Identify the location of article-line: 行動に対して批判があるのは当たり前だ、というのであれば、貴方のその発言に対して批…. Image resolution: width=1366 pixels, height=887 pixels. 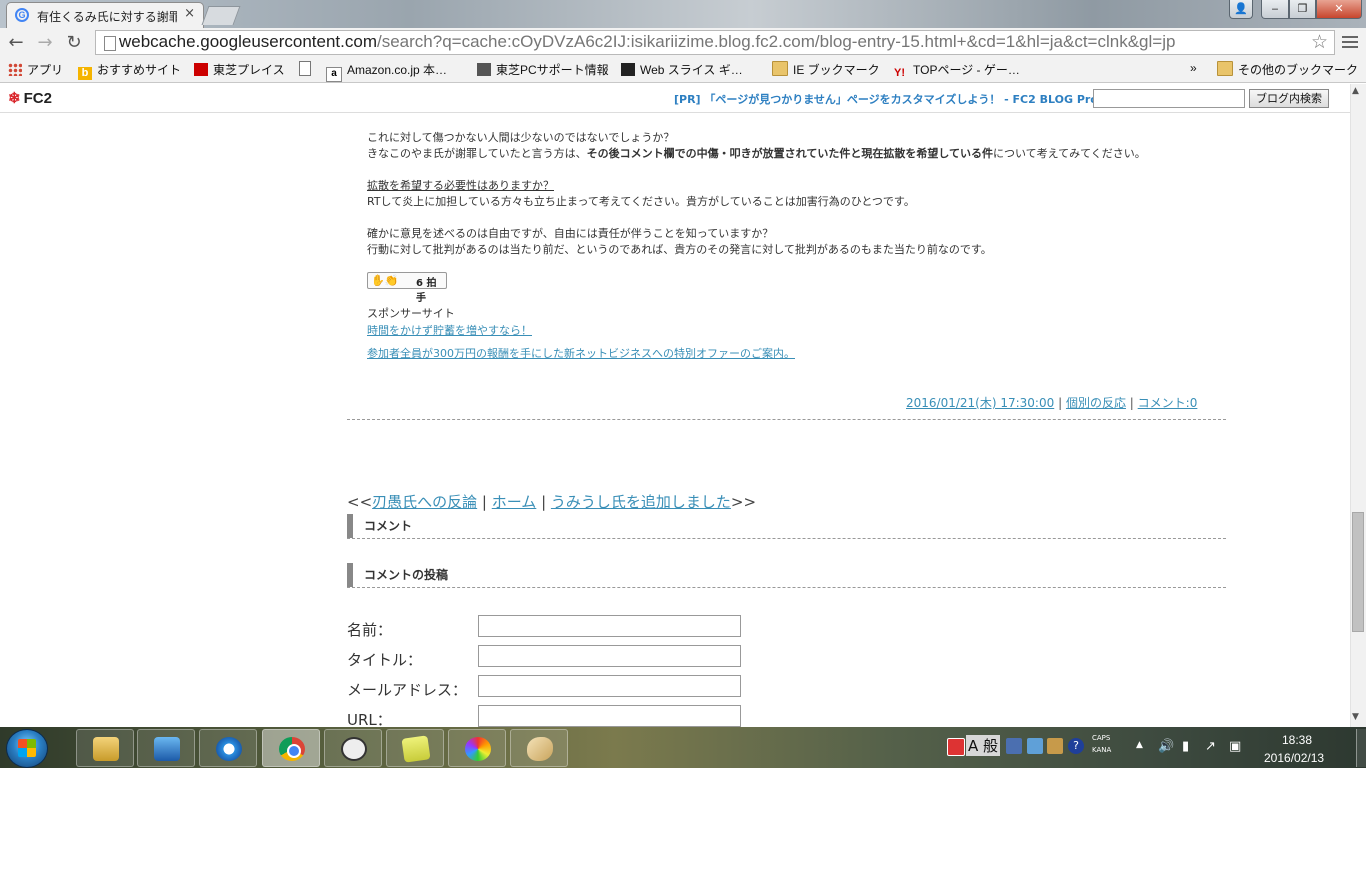
(679, 249).